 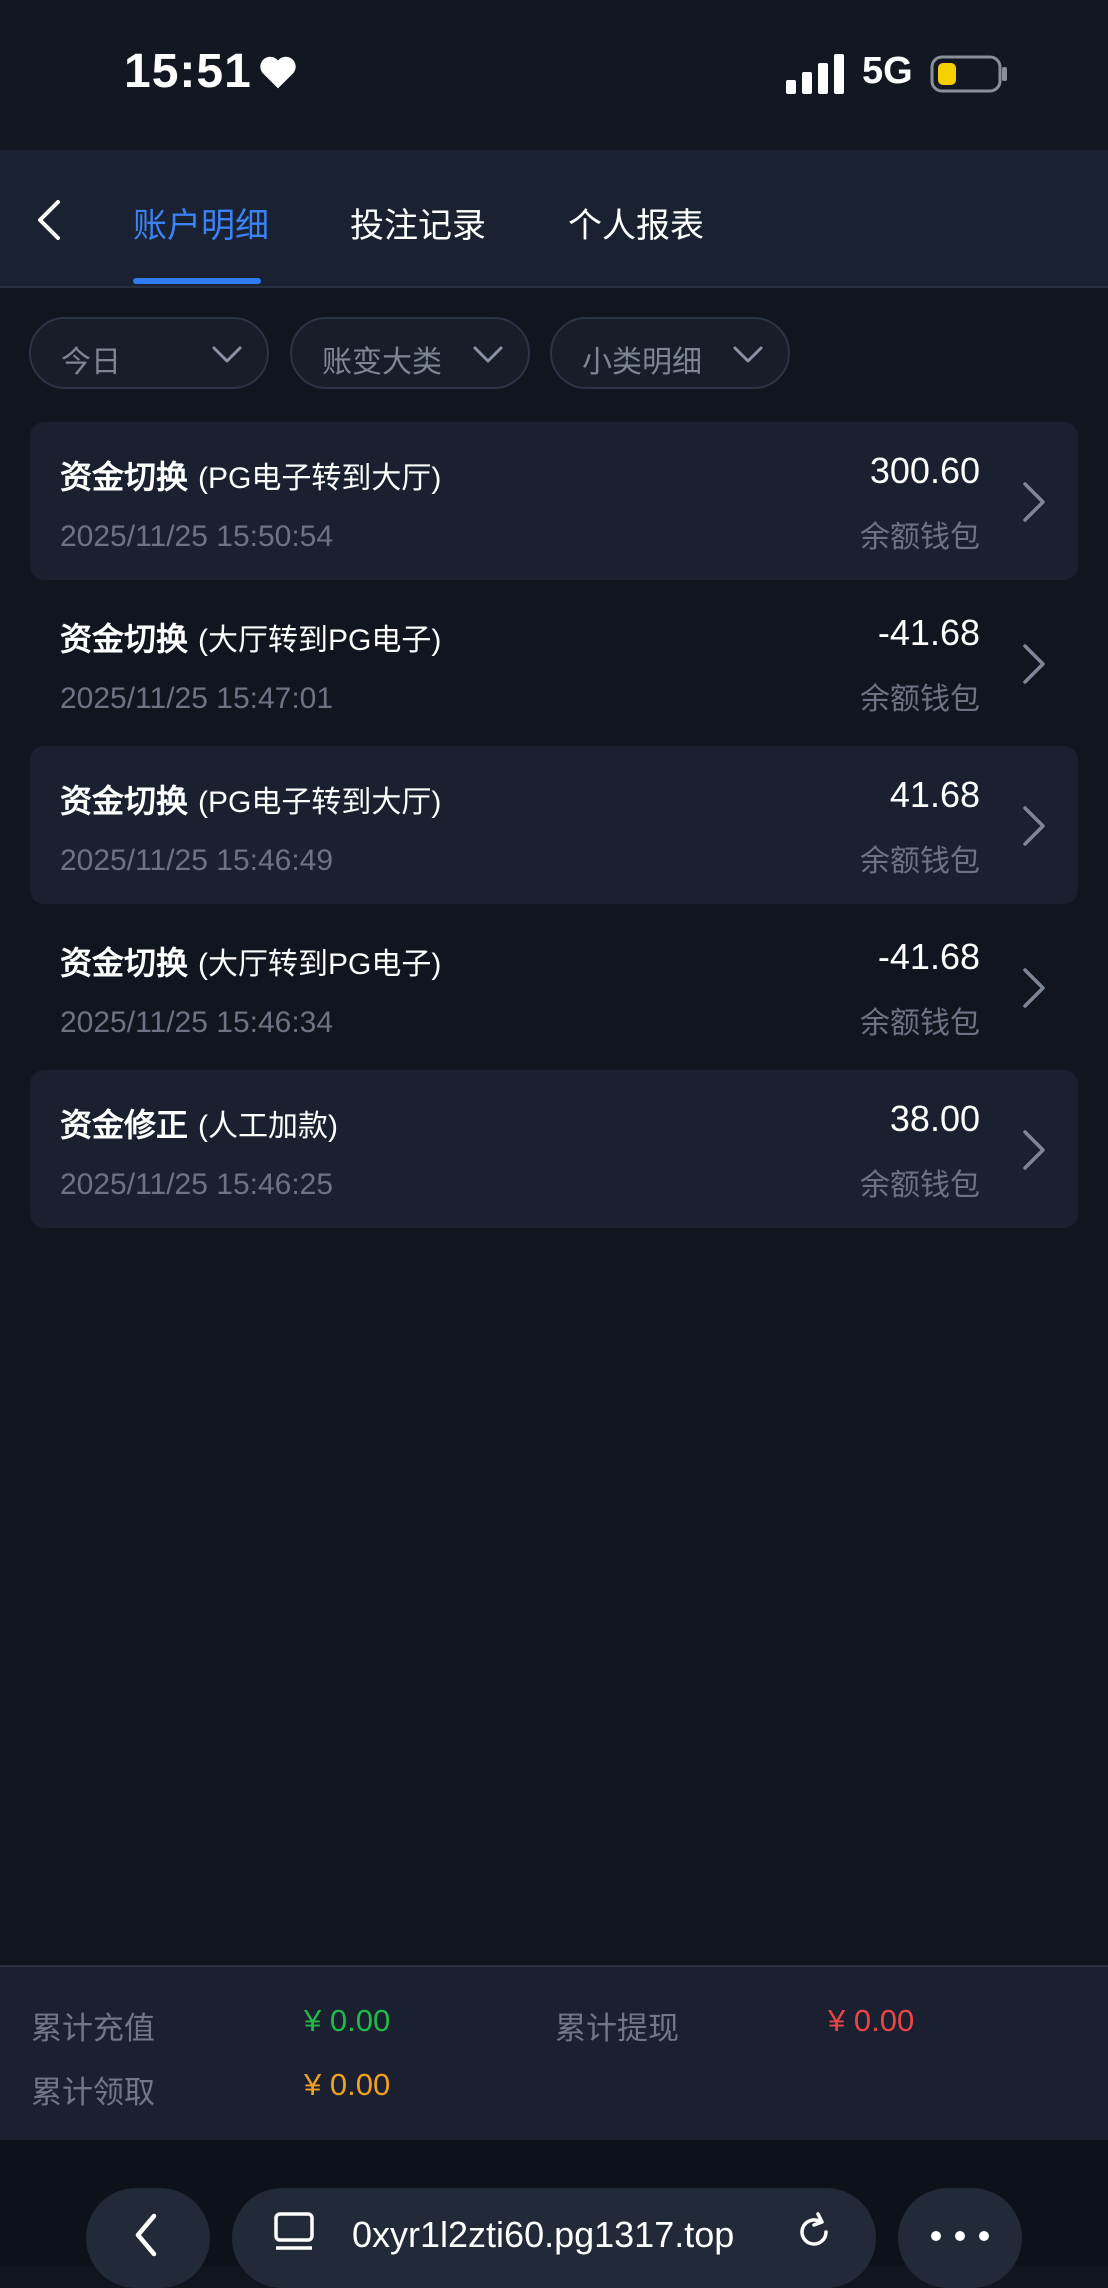 I want to click on reload-icon, so click(x=814, y=2232).